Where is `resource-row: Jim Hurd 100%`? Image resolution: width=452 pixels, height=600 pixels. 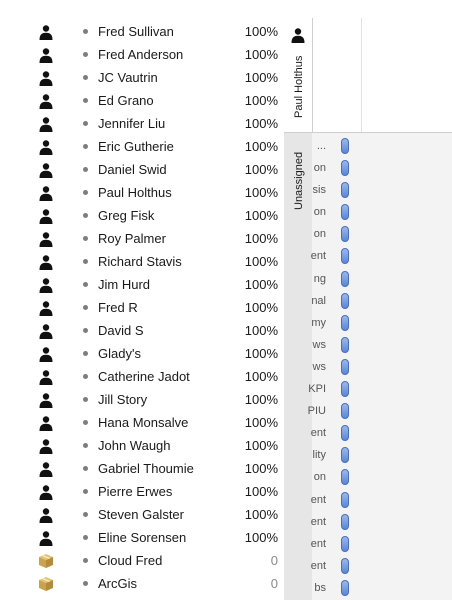 resource-row: Jim Hurd 100% is located at coordinates (142, 285).